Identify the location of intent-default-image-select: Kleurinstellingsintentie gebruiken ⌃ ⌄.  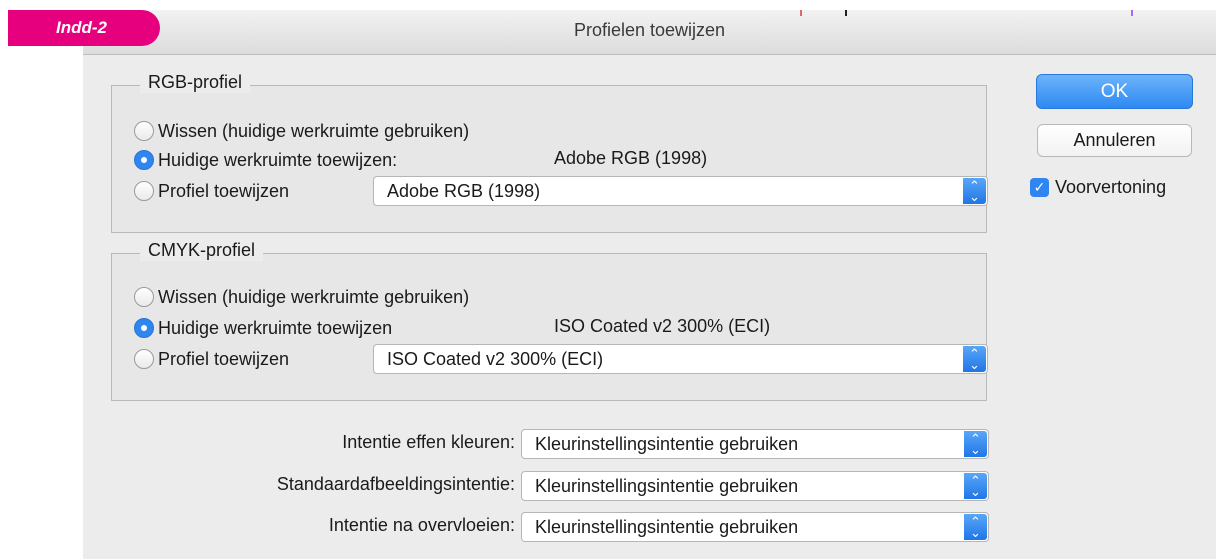
(755, 486).